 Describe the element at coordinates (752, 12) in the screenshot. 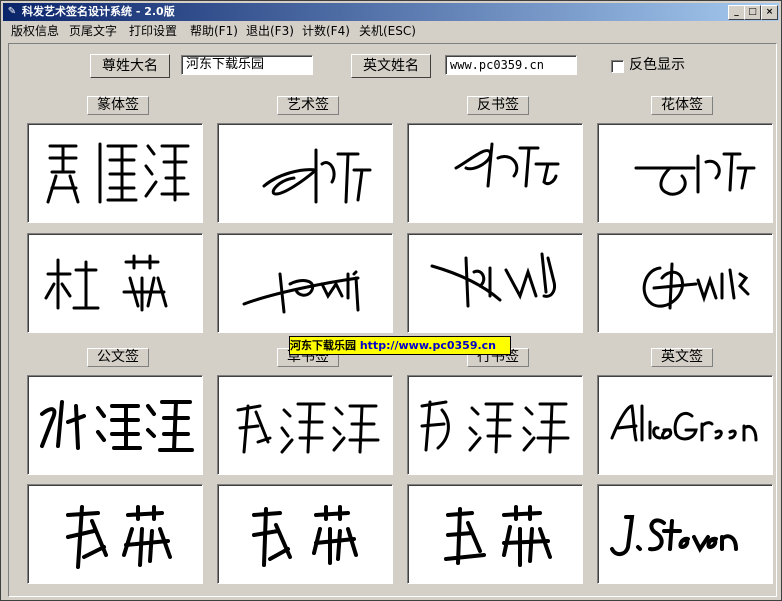

I see `maximize-button: □` at that location.